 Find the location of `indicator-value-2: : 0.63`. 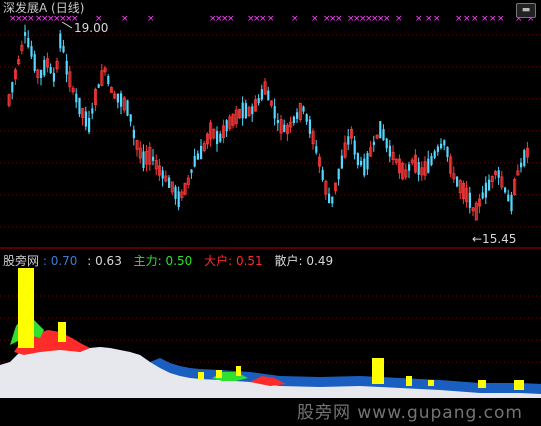

indicator-value-2: : 0.63 is located at coordinates (104, 261).